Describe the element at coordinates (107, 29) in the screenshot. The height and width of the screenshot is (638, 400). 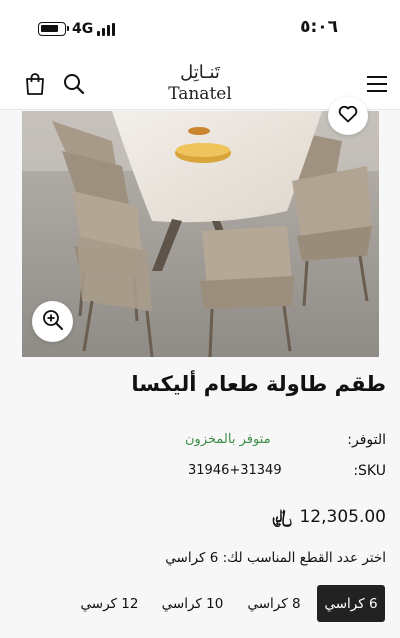
I see `signal-icon` at that location.